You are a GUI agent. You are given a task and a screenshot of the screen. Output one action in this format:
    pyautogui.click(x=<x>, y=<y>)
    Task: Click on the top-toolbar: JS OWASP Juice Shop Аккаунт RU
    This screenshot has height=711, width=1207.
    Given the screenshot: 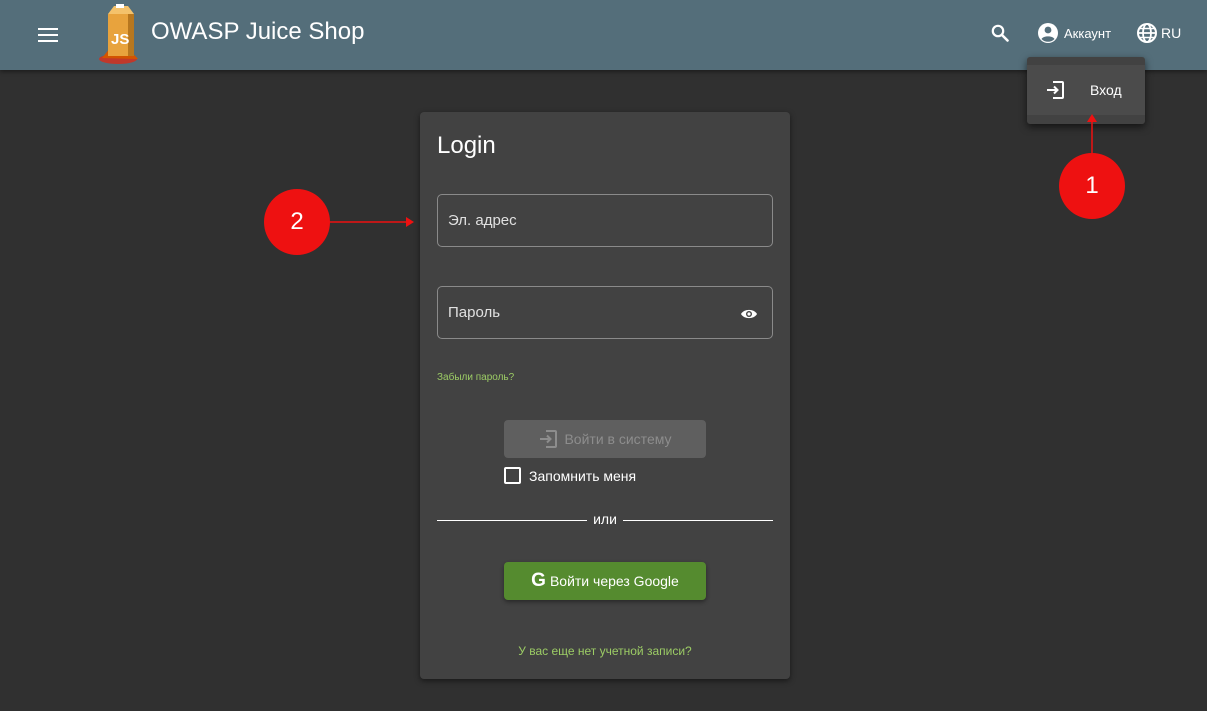 What is the action you would take?
    pyautogui.click(x=603, y=35)
    